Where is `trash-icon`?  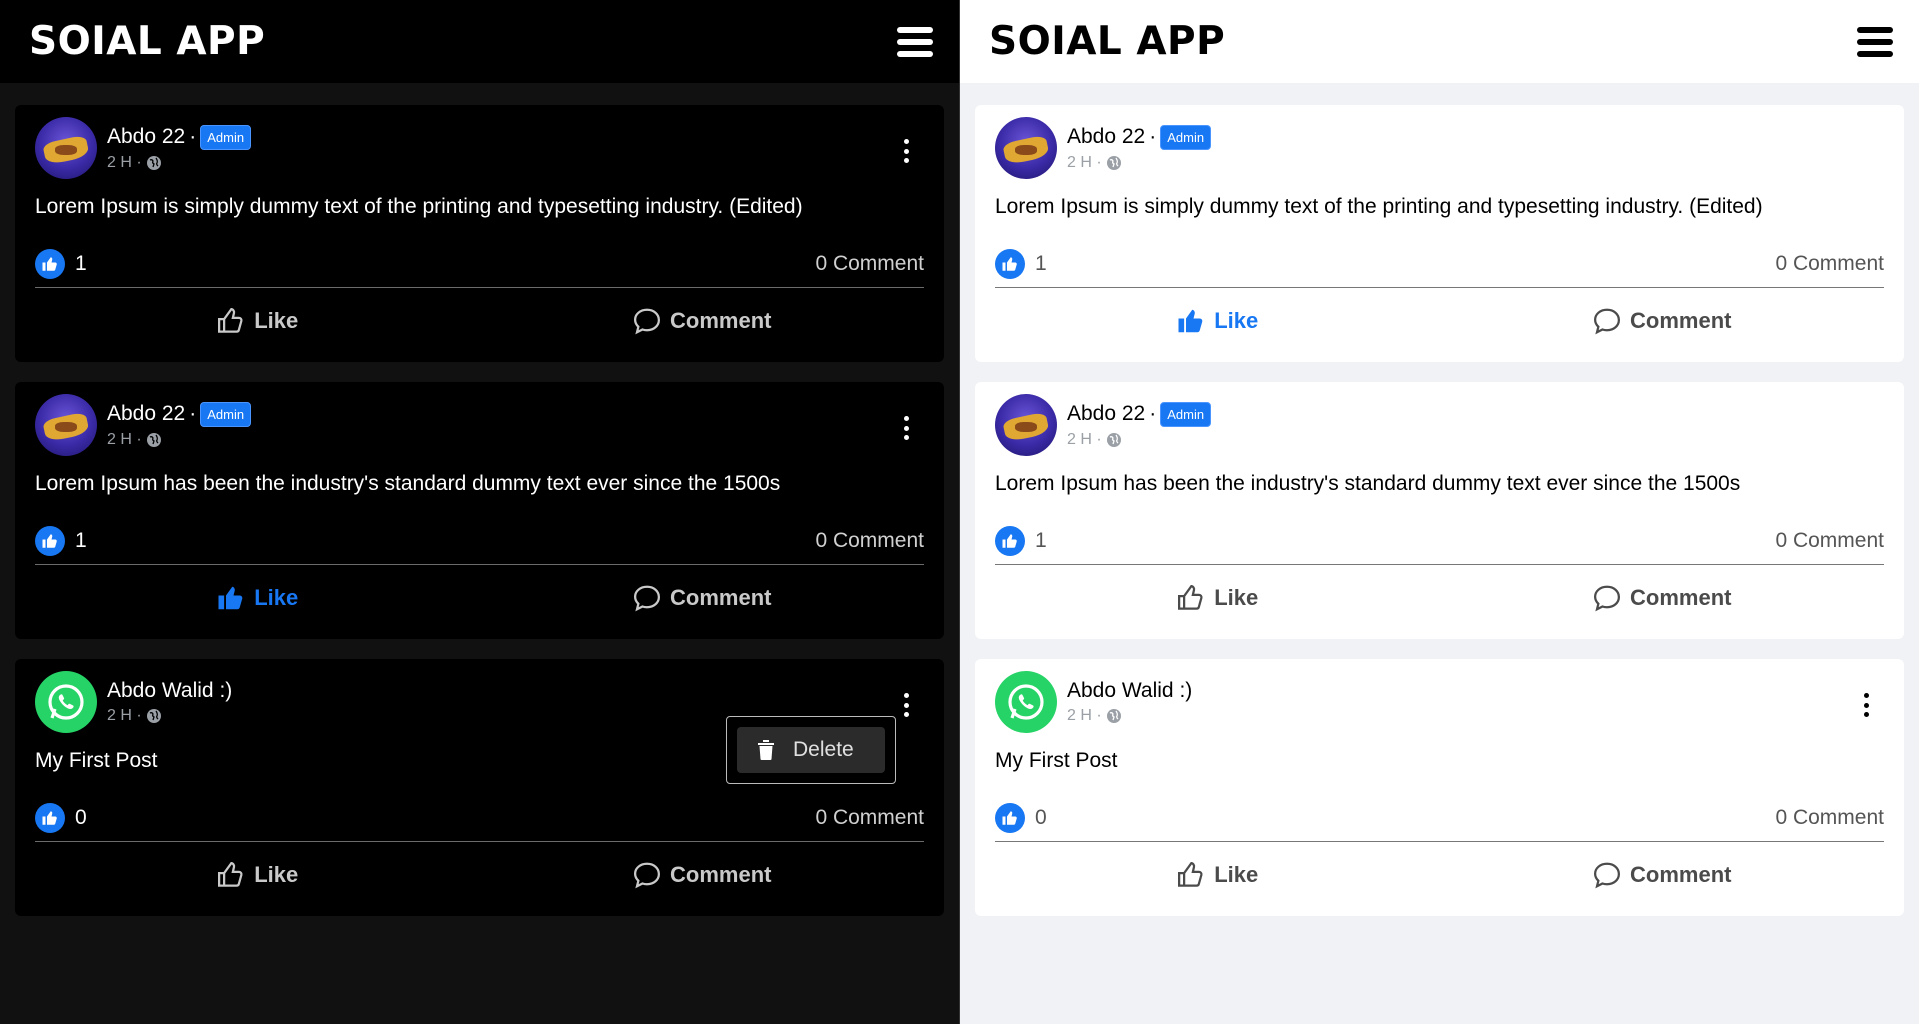 trash-icon is located at coordinates (766, 750).